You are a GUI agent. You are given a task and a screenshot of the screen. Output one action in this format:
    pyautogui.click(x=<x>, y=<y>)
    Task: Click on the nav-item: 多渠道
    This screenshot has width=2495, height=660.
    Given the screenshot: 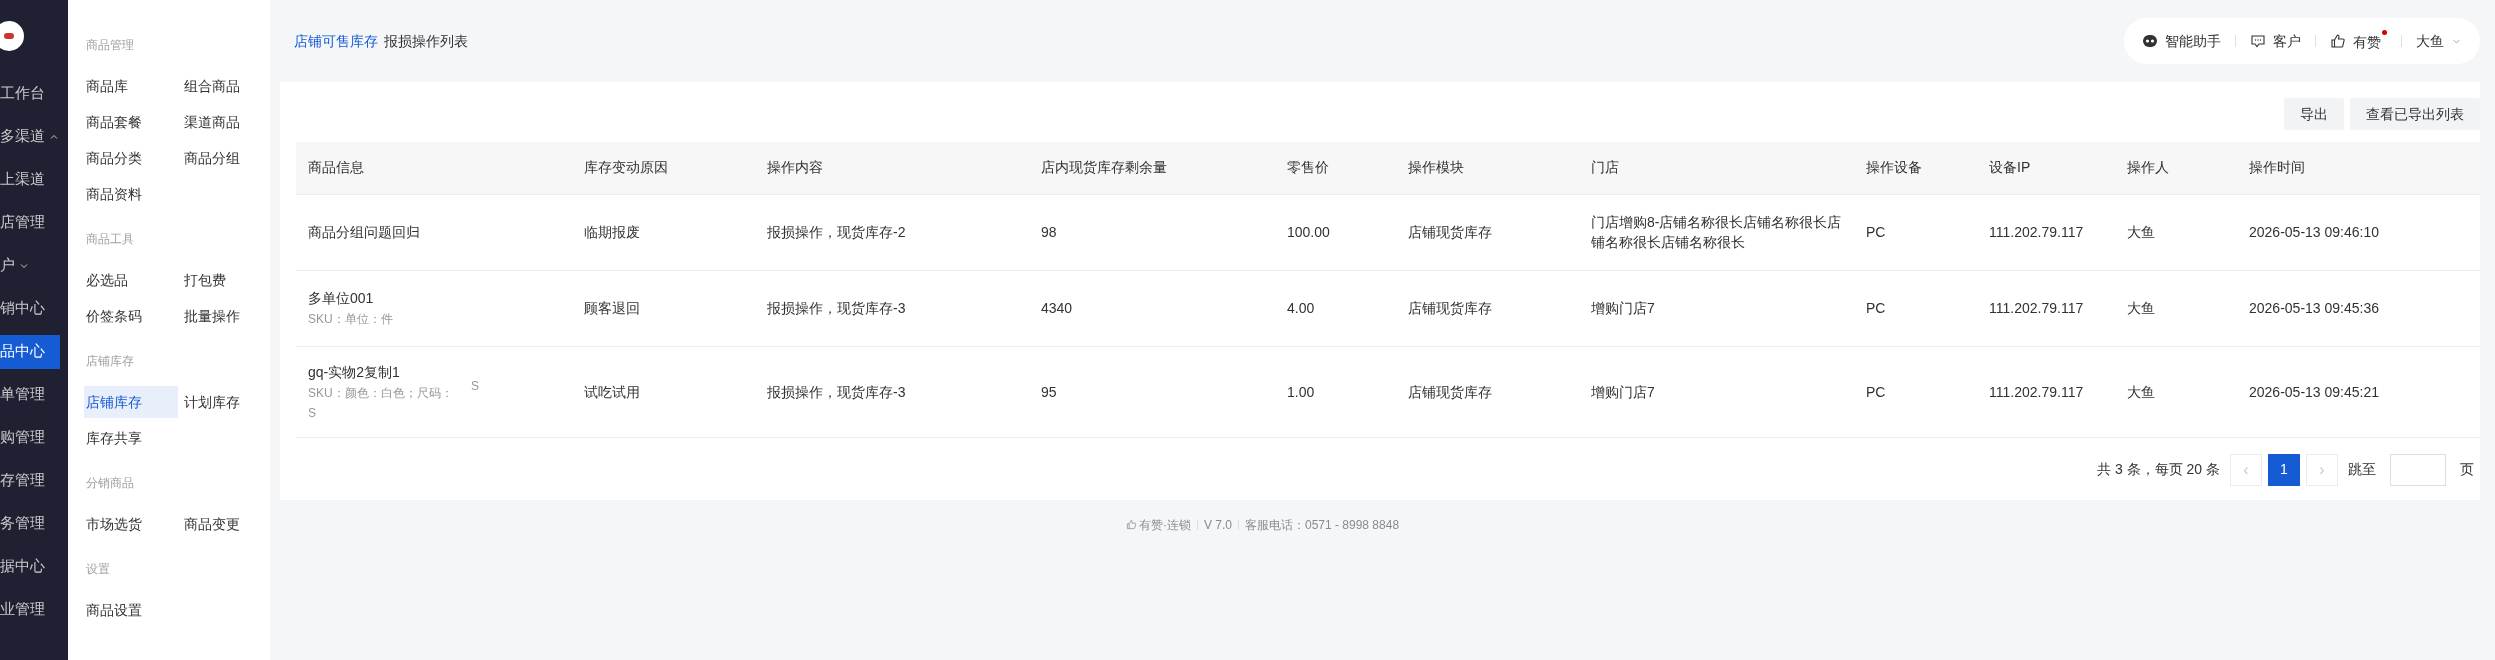 What is the action you would take?
    pyautogui.click(x=30, y=136)
    